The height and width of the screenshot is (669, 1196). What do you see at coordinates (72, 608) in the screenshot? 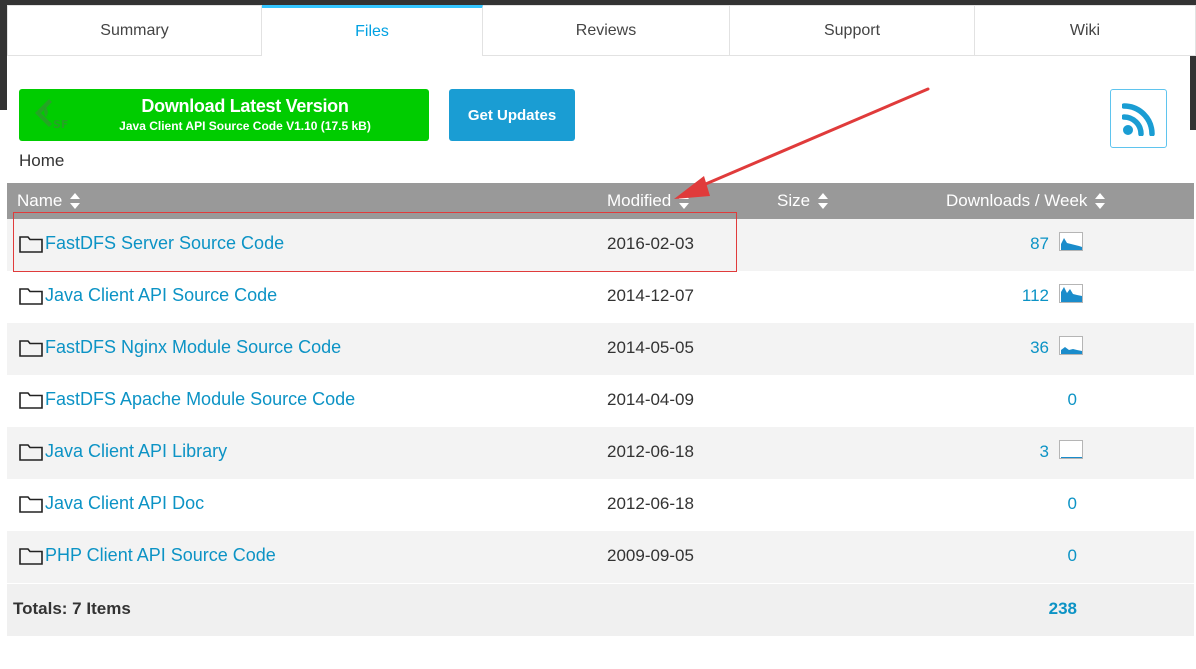
I see `totals-label: Totals: 7 Items` at bounding box center [72, 608].